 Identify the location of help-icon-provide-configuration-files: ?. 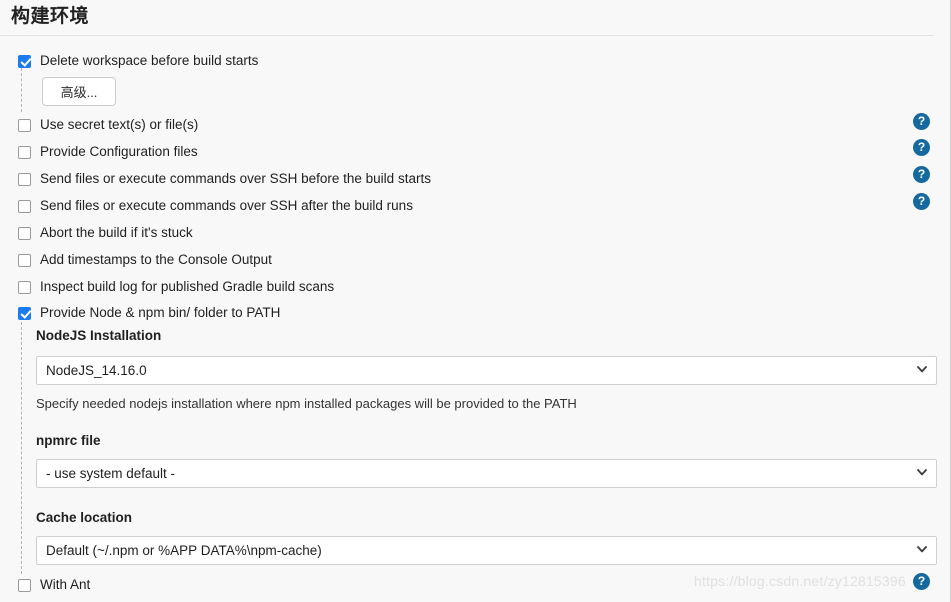
(921, 147).